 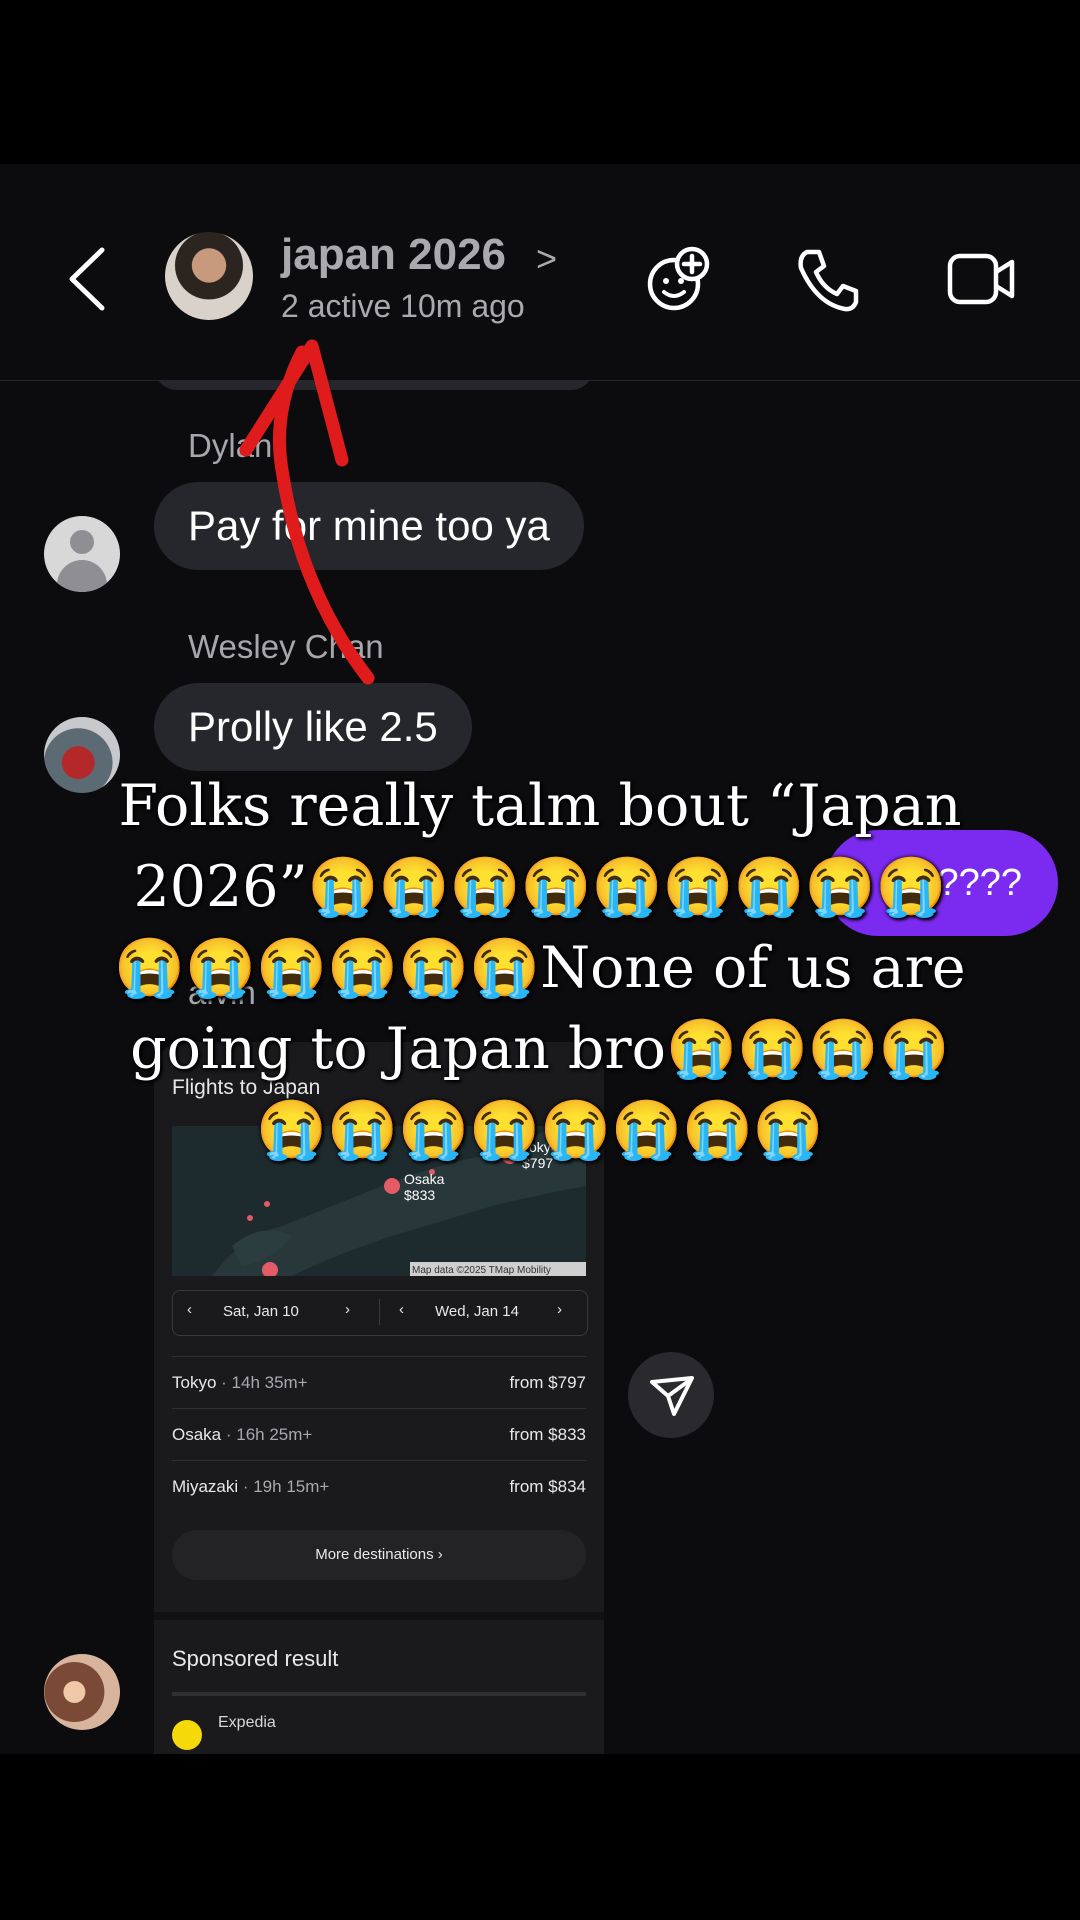 I want to click on add-people-icon, so click(x=679, y=279).